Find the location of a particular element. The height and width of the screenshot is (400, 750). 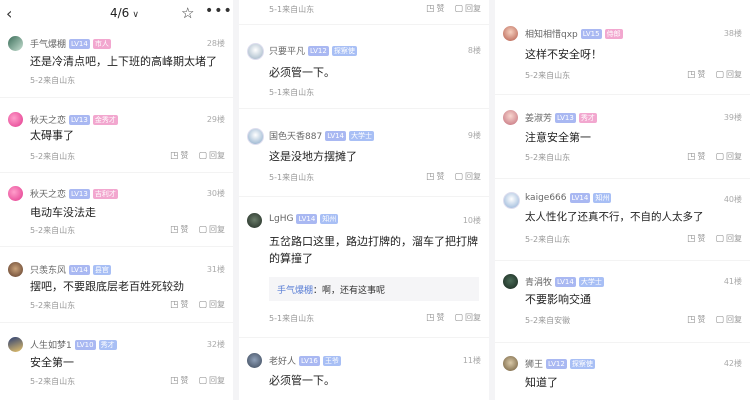

username: 手气爆棚 is located at coordinates (48, 43).